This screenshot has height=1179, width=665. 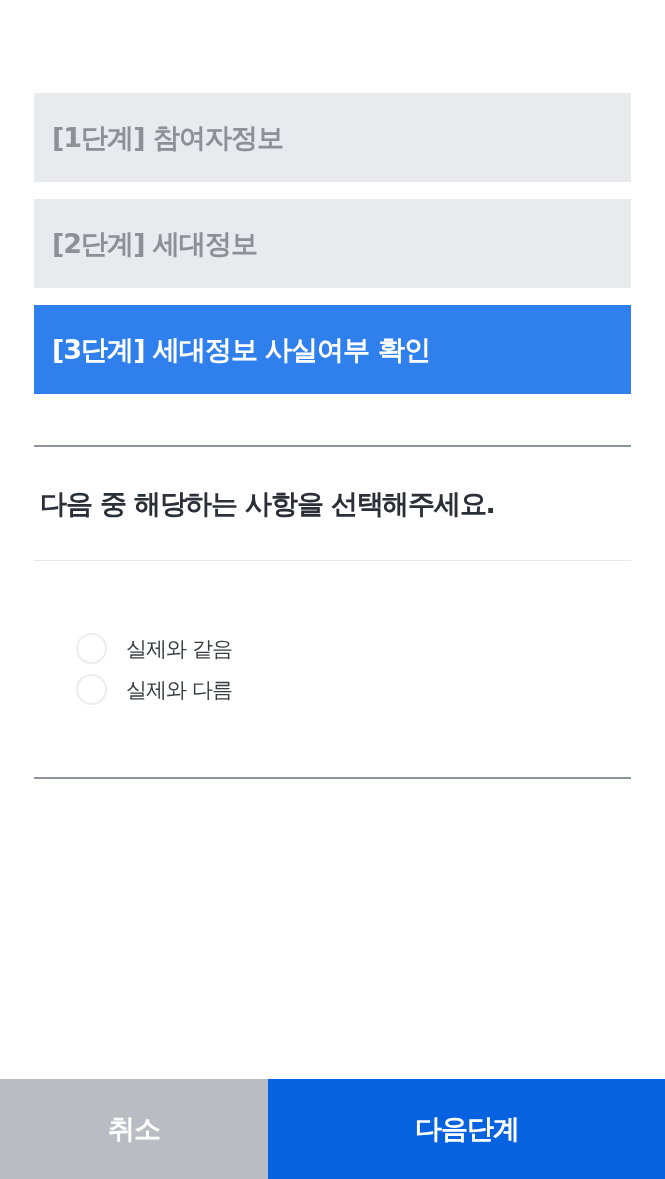 What do you see at coordinates (466, 1129) in the screenshot?
I see `next-step-button: 다음단계` at bounding box center [466, 1129].